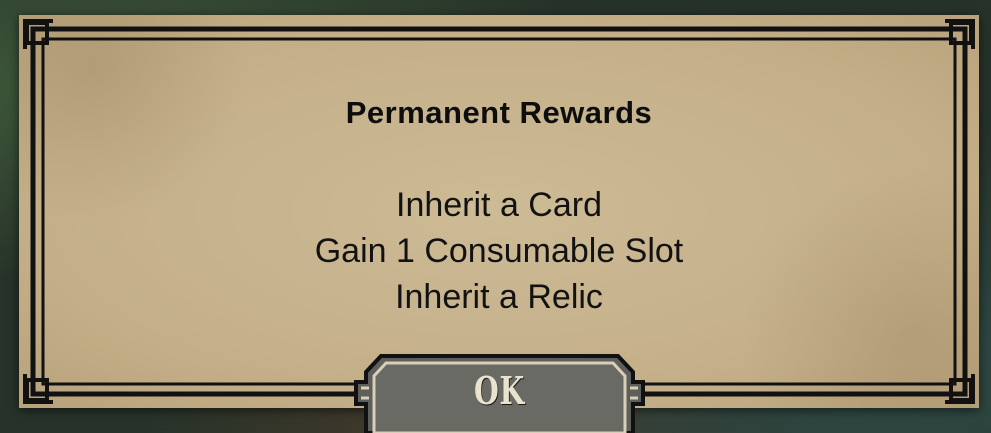  What do you see at coordinates (499, 205) in the screenshot?
I see `reward-item: Inherit a Card` at bounding box center [499, 205].